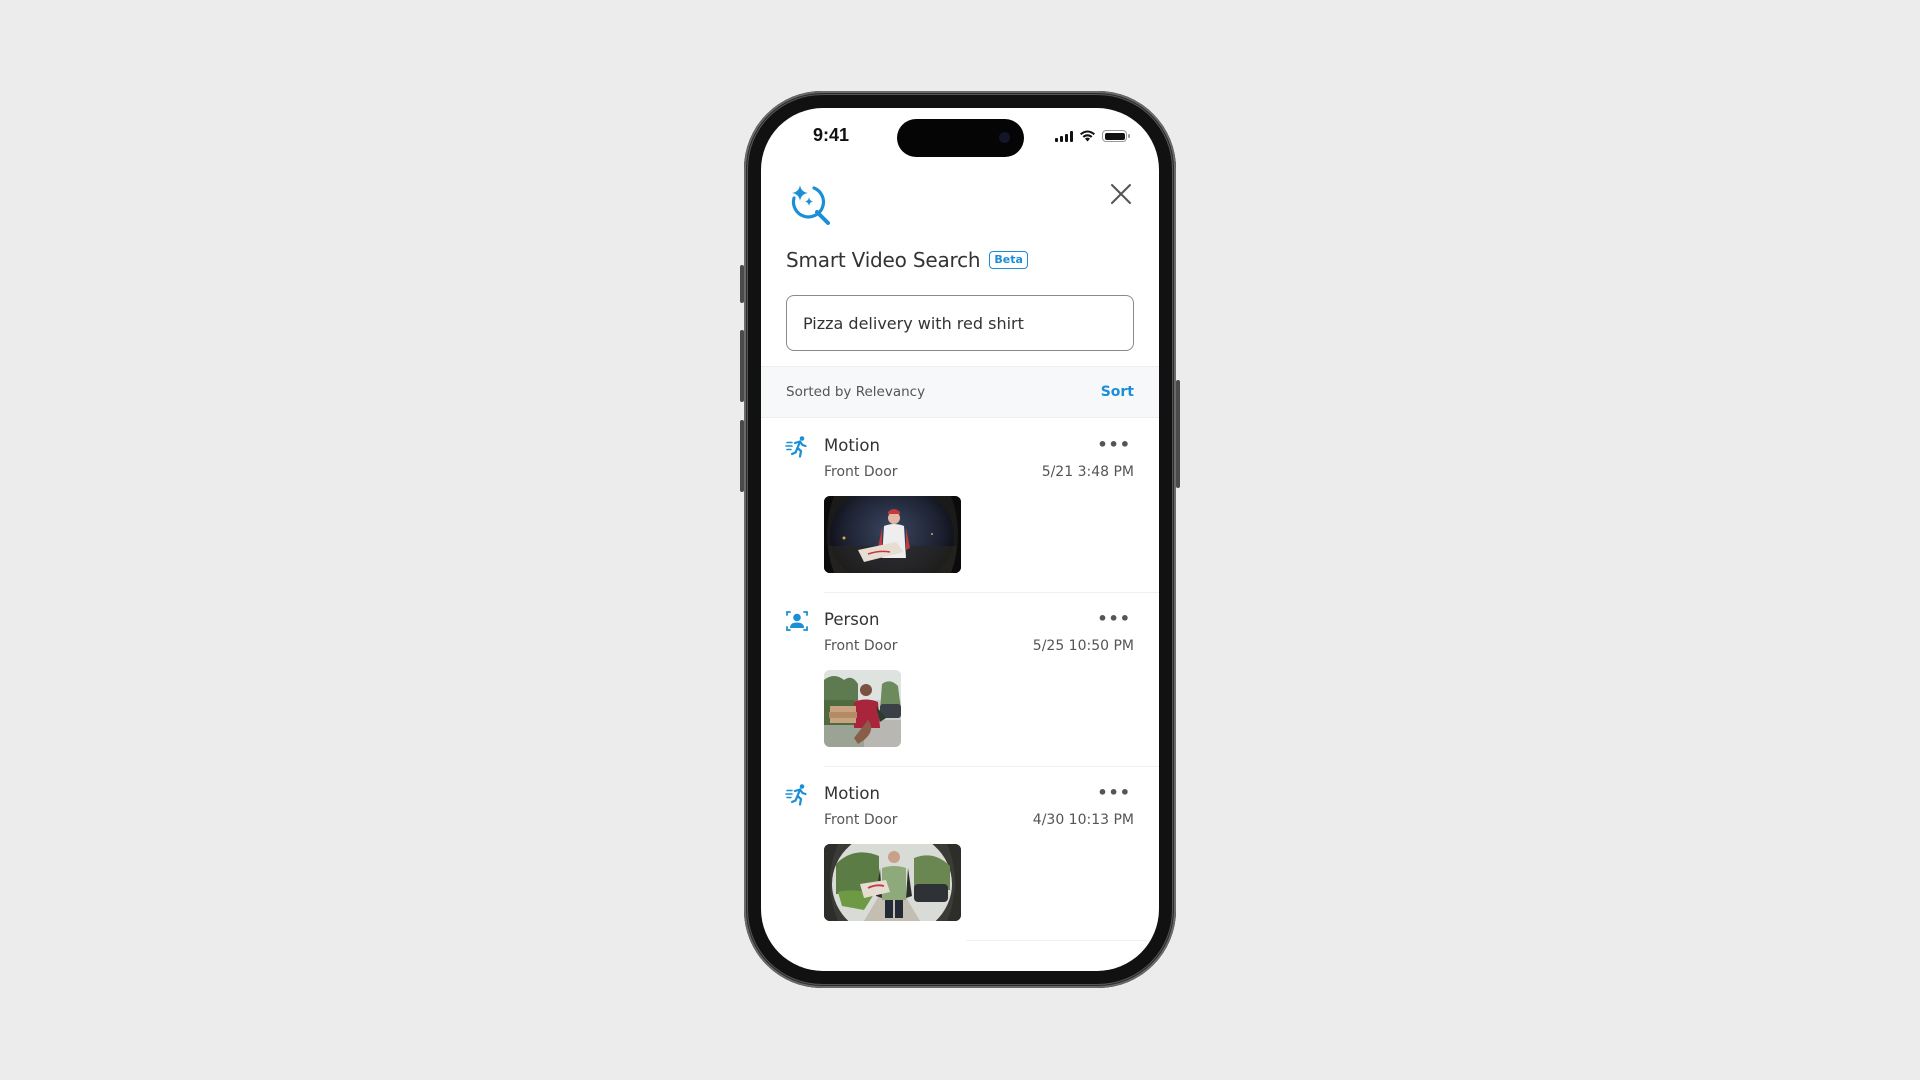 Image resolution: width=1920 pixels, height=1080 pixels. What do you see at coordinates (1083, 646) in the screenshot?
I see `event-timestamp: 5/25 10:50 PM` at bounding box center [1083, 646].